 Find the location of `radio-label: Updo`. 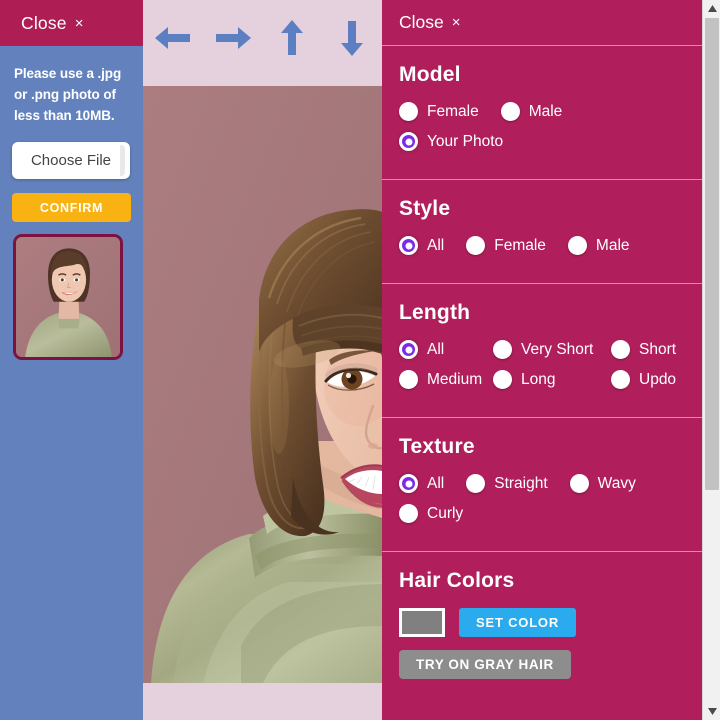

radio-label: Updo is located at coordinates (658, 379).